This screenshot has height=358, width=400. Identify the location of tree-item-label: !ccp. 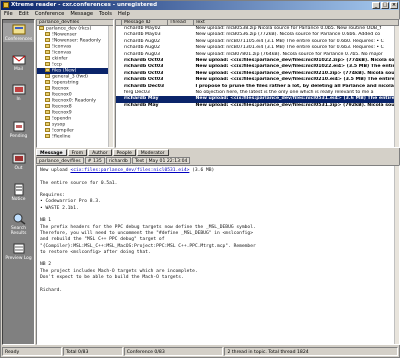
(57, 65).